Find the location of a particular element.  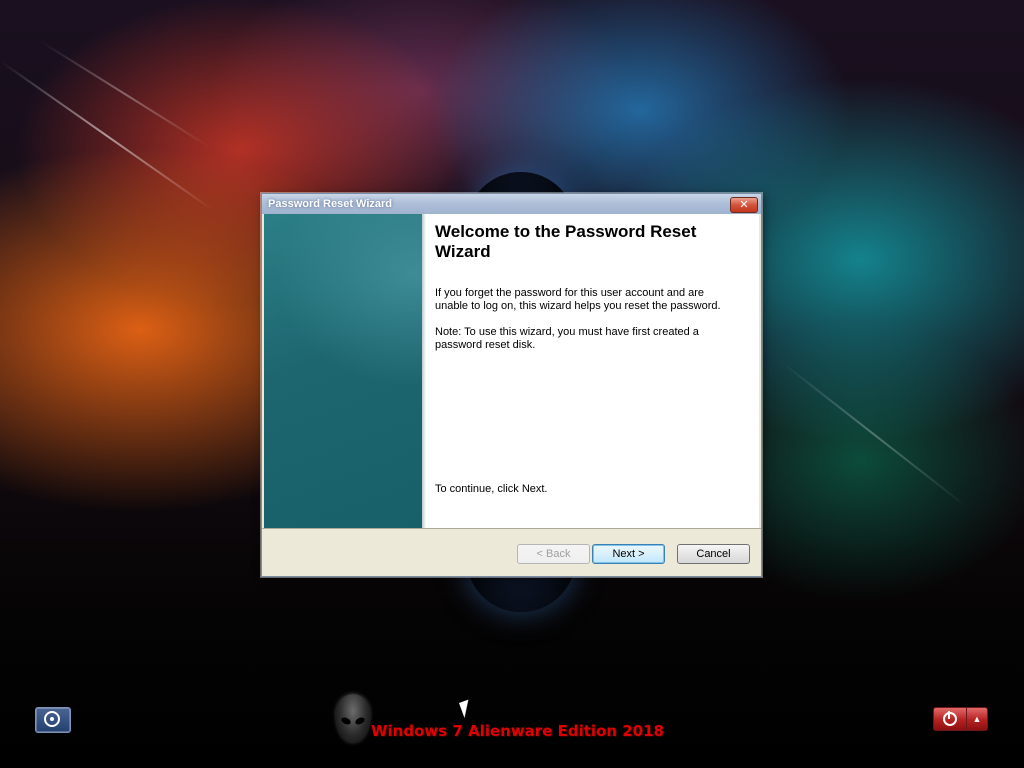

cancel-button: Cancel is located at coordinates (713, 554).